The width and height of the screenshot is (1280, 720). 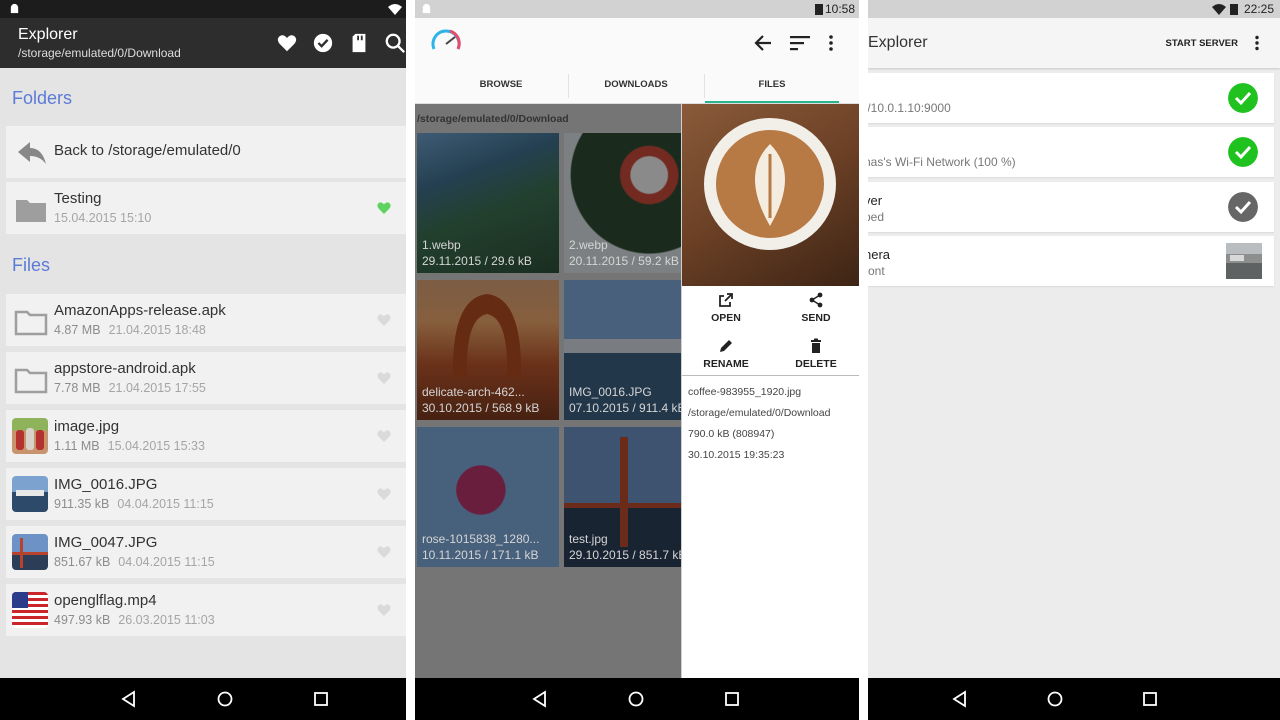 What do you see at coordinates (1202, 43) in the screenshot?
I see `start-server-button: START SERVER` at bounding box center [1202, 43].